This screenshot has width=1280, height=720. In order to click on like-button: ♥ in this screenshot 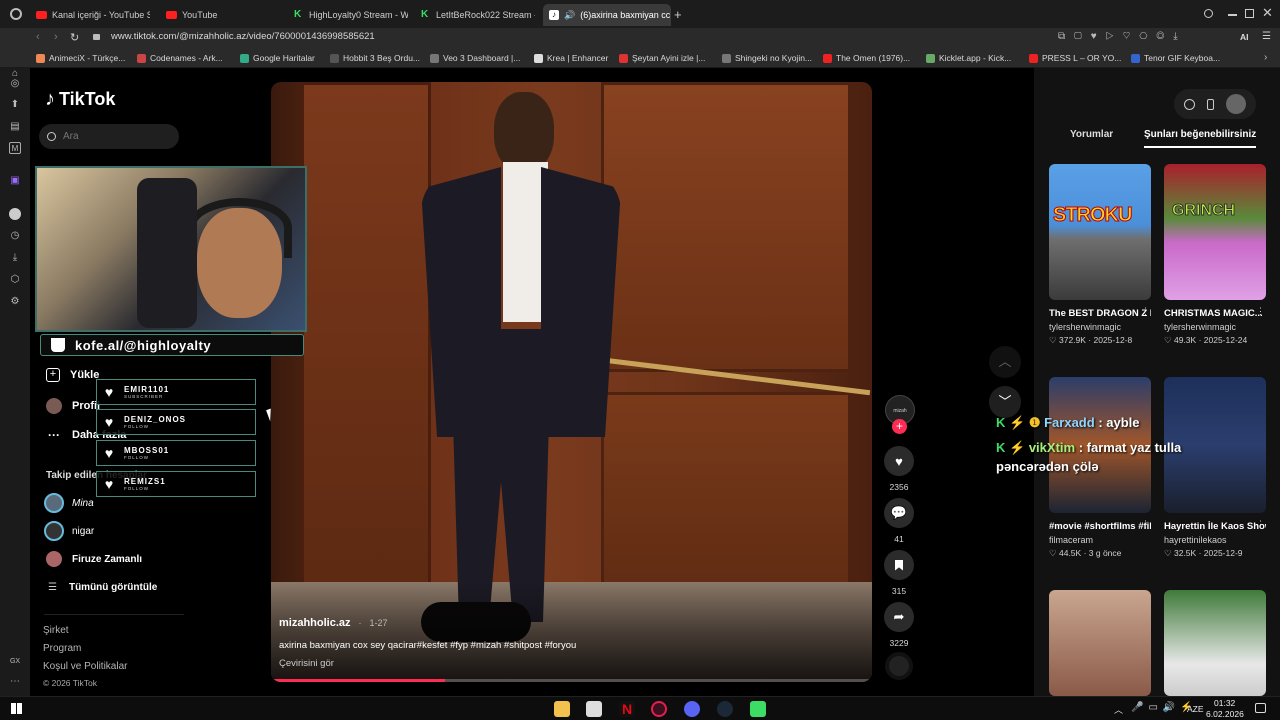, I will do `click(899, 461)`.